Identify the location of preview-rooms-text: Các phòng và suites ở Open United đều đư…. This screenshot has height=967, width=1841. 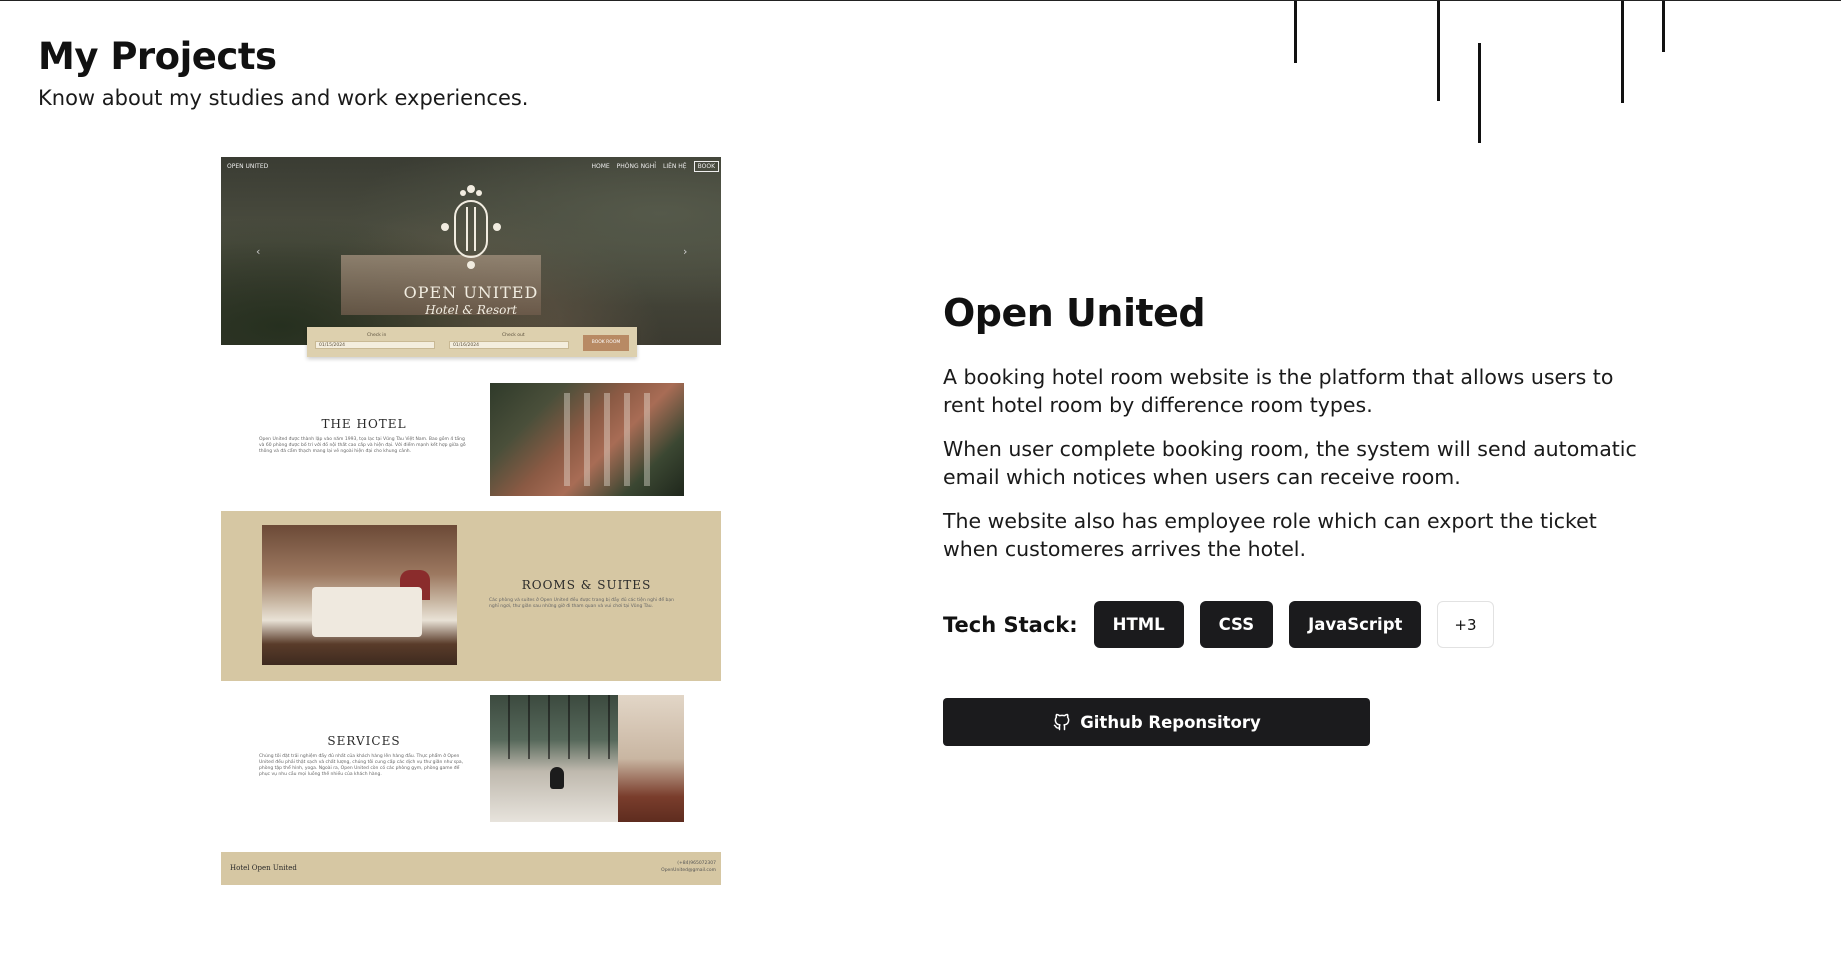
(581, 603).